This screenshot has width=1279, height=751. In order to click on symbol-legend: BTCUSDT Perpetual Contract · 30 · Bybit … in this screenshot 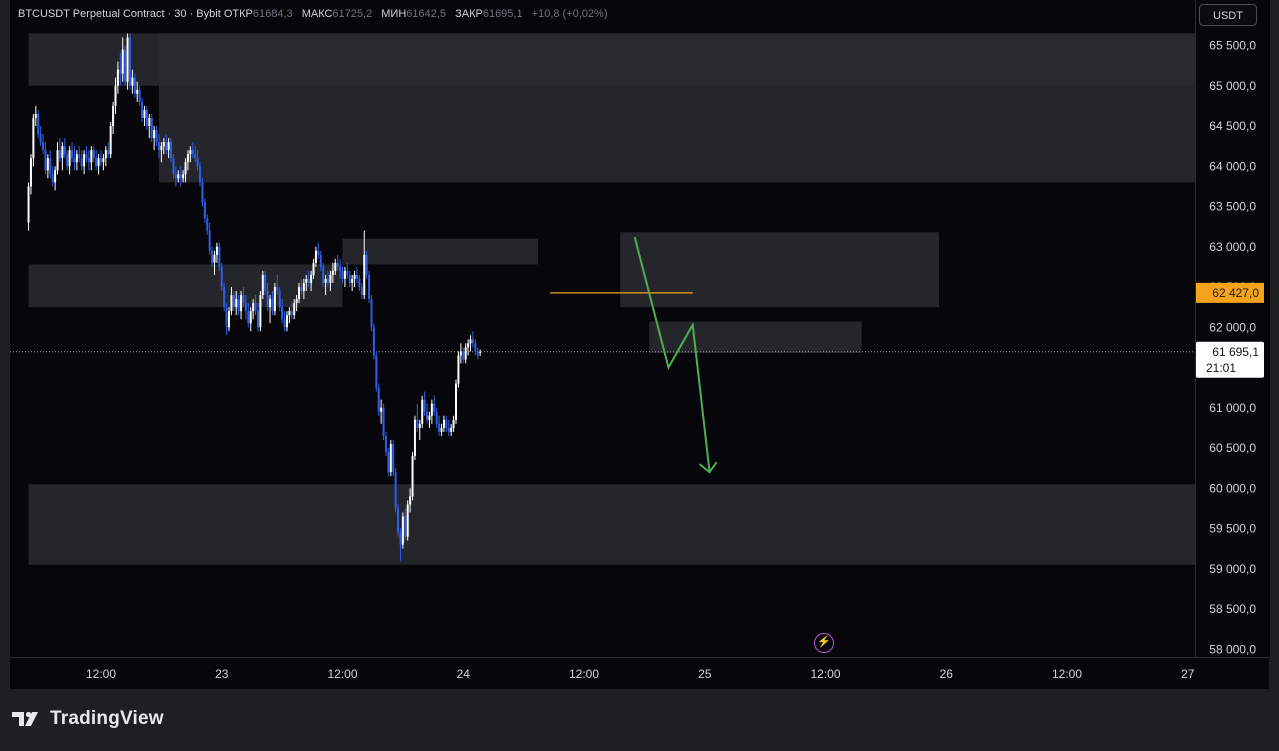, I will do `click(313, 14)`.